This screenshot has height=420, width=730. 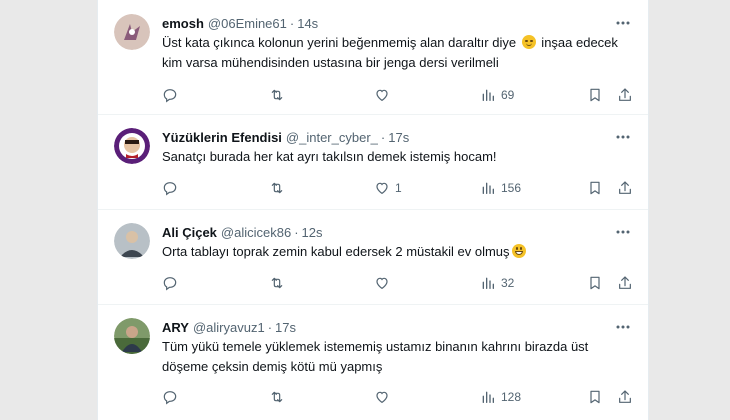 I want to click on tweet-header: Ali Çiçek @alicicek86 · 12s, so click(x=242, y=232).